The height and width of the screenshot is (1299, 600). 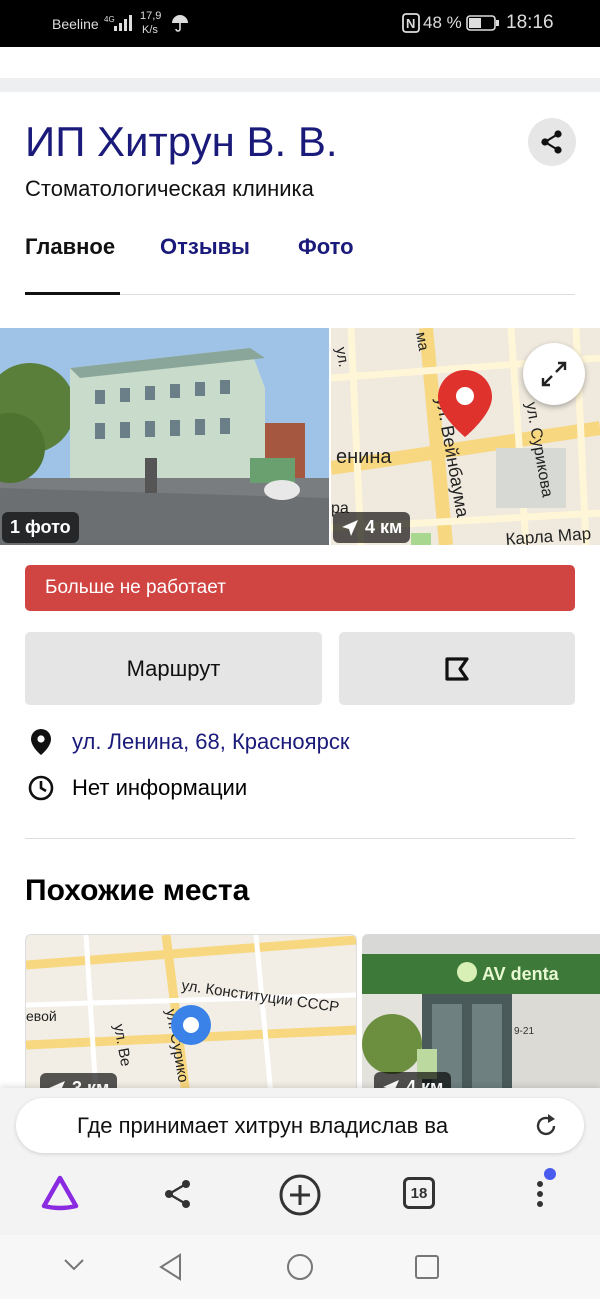 I want to click on map-street-label: енина, so click(x=364, y=457).